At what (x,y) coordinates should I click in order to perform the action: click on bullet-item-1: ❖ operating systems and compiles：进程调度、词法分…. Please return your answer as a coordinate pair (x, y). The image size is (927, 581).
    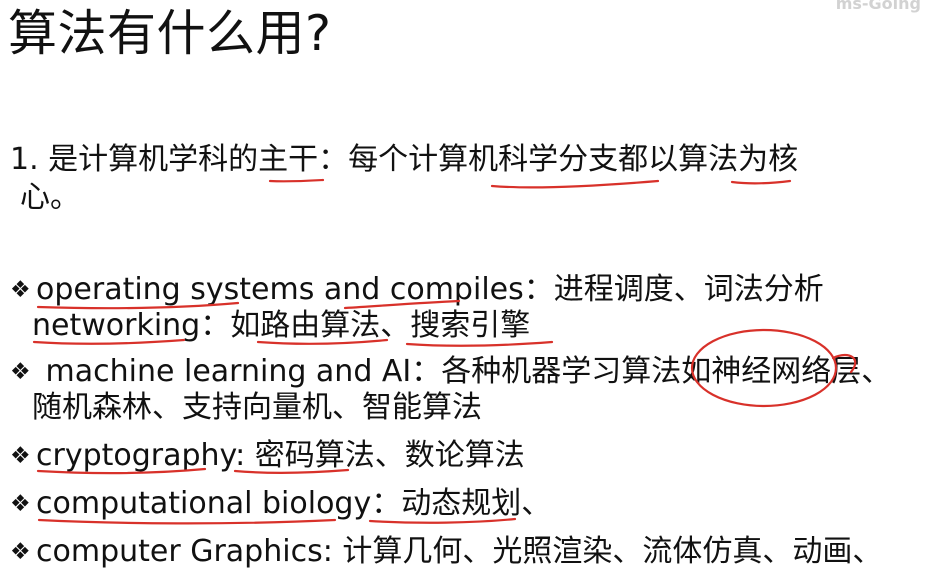
    Looking at the image, I should click on (417, 308).